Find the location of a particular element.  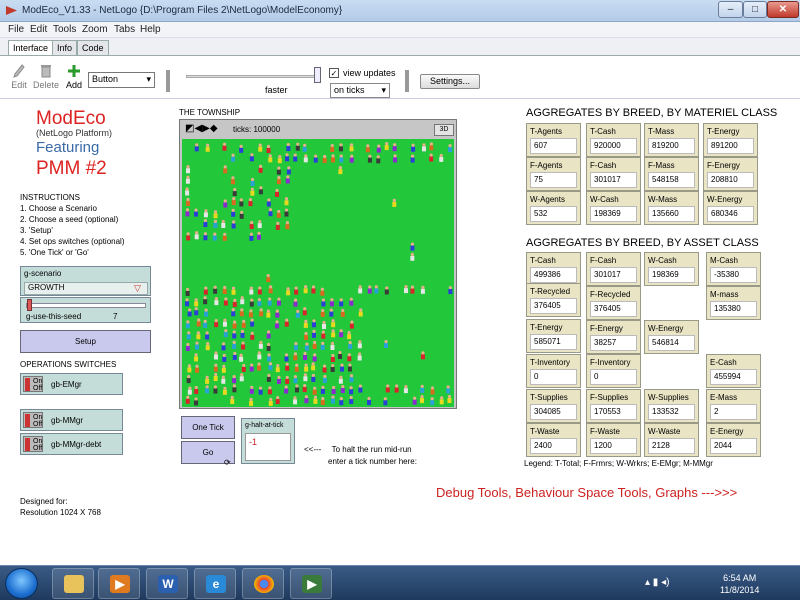

taskbar-internet-explorer: e is located at coordinates (215, 583).